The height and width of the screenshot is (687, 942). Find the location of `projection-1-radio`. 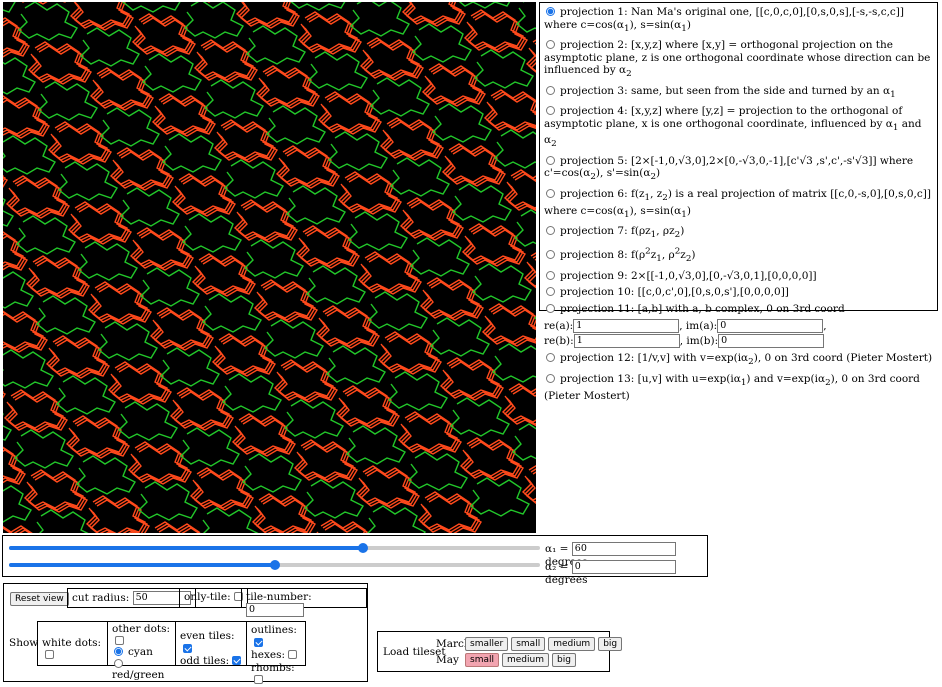

projection-1-radio is located at coordinates (550, 11).